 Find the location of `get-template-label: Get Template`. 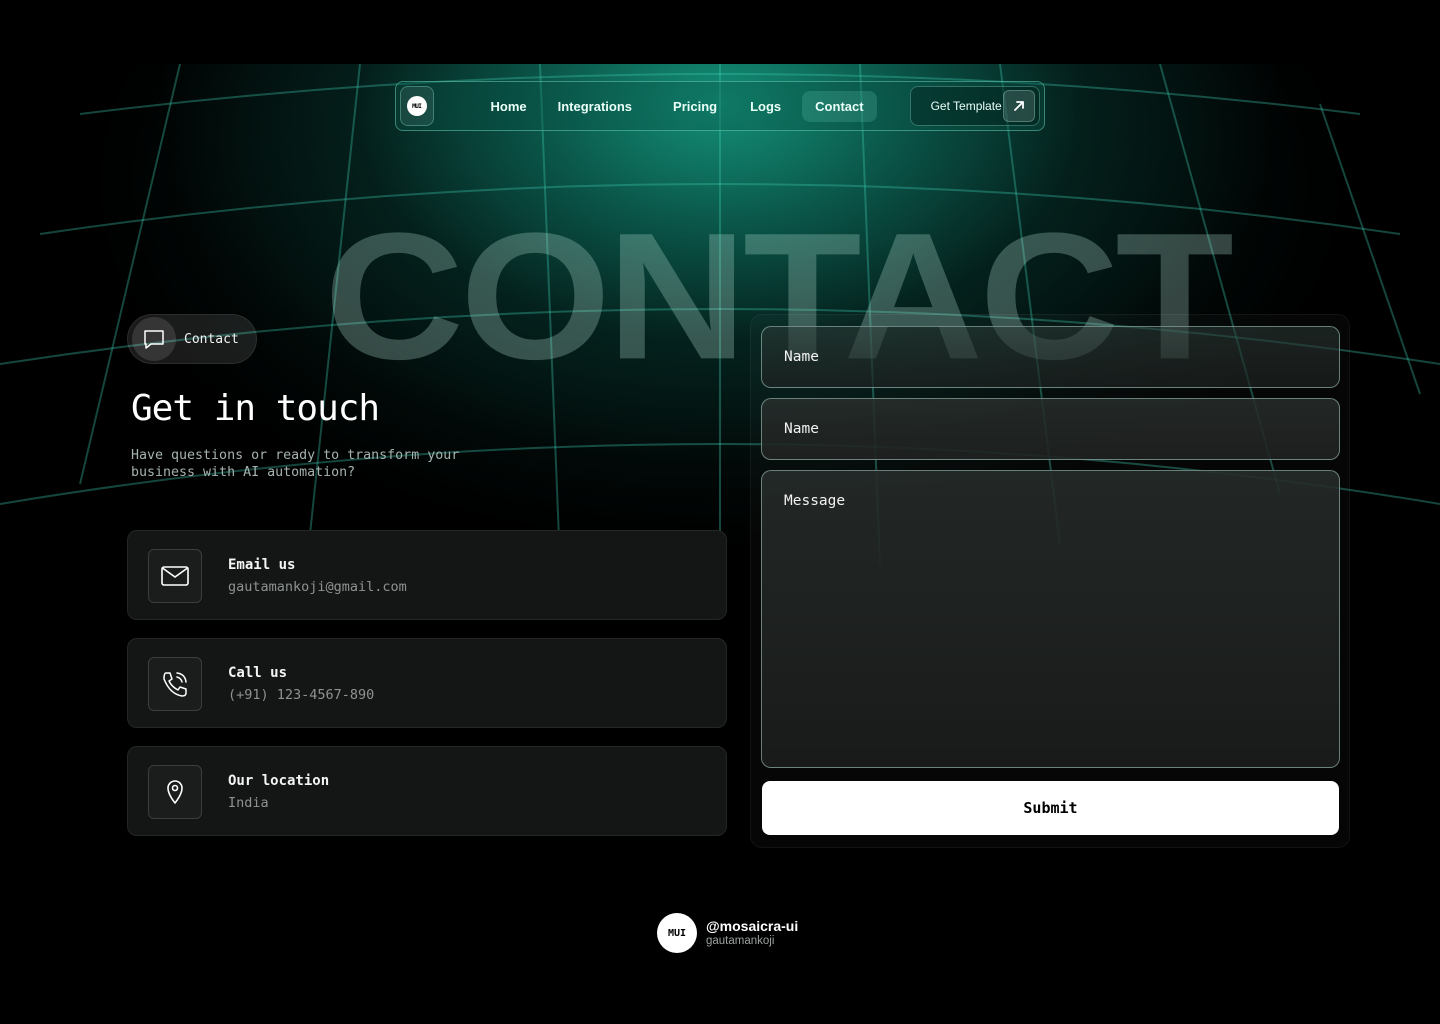

get-template-label: Get Template is located at coordinates (966, 106).